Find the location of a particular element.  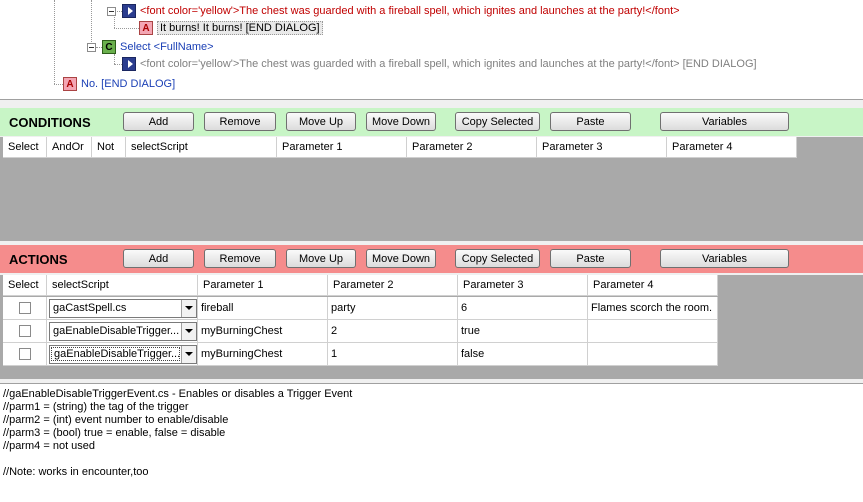

note-line: //Note: works in encounter,too is located at coordinates (76, 472).